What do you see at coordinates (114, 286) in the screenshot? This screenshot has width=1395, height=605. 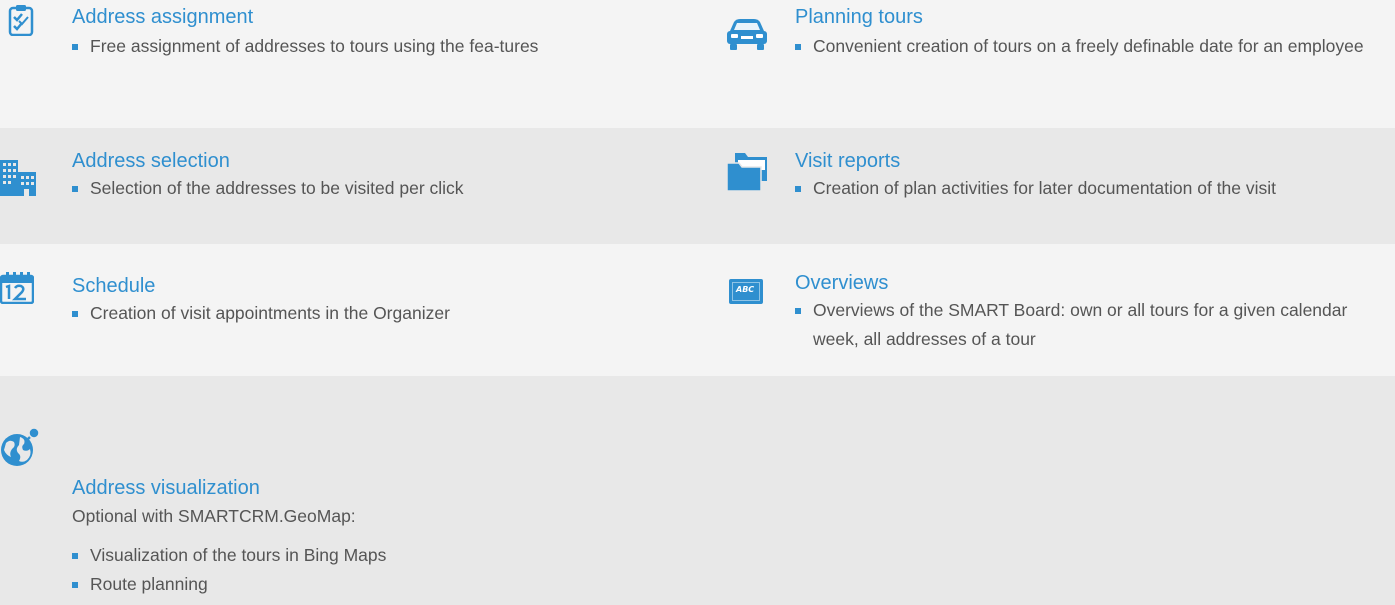 I see `feature-title: Schedule` at bounding box center [114, 286].